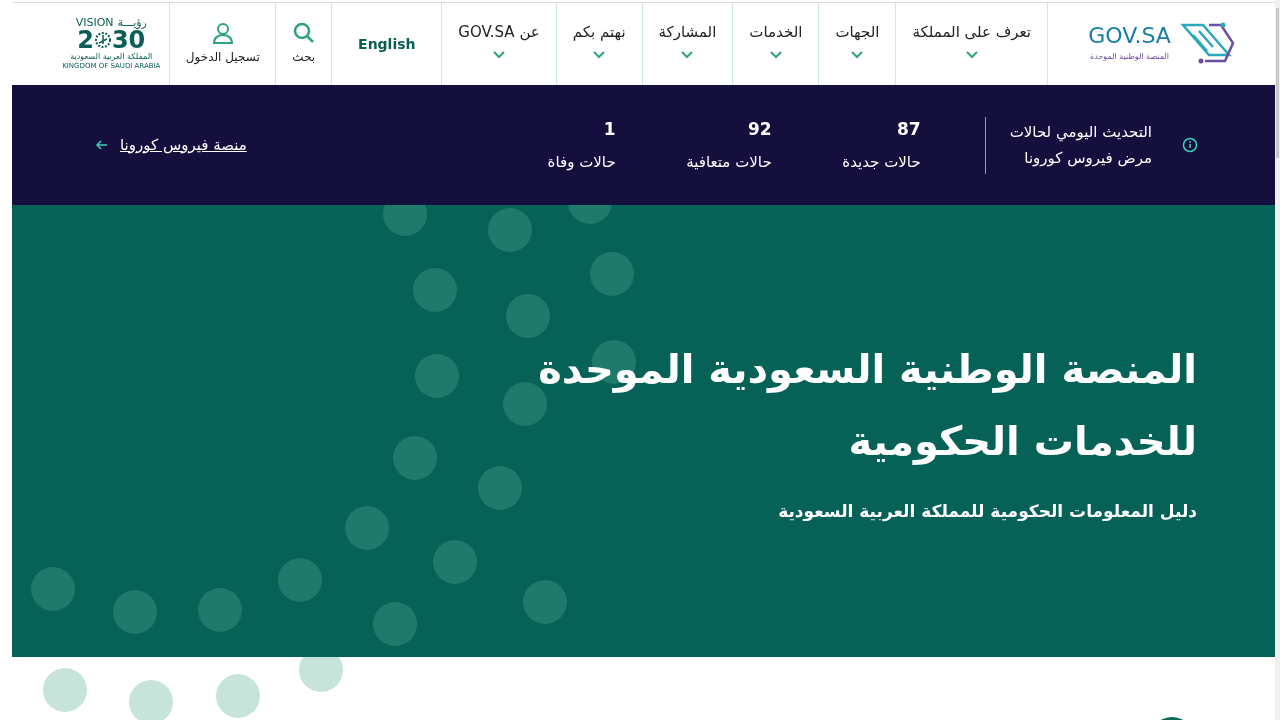  What do you see at coordinates (102, 145) in the screenshot?
I see `arrow-left-icon` at bounding box center [102, 145].